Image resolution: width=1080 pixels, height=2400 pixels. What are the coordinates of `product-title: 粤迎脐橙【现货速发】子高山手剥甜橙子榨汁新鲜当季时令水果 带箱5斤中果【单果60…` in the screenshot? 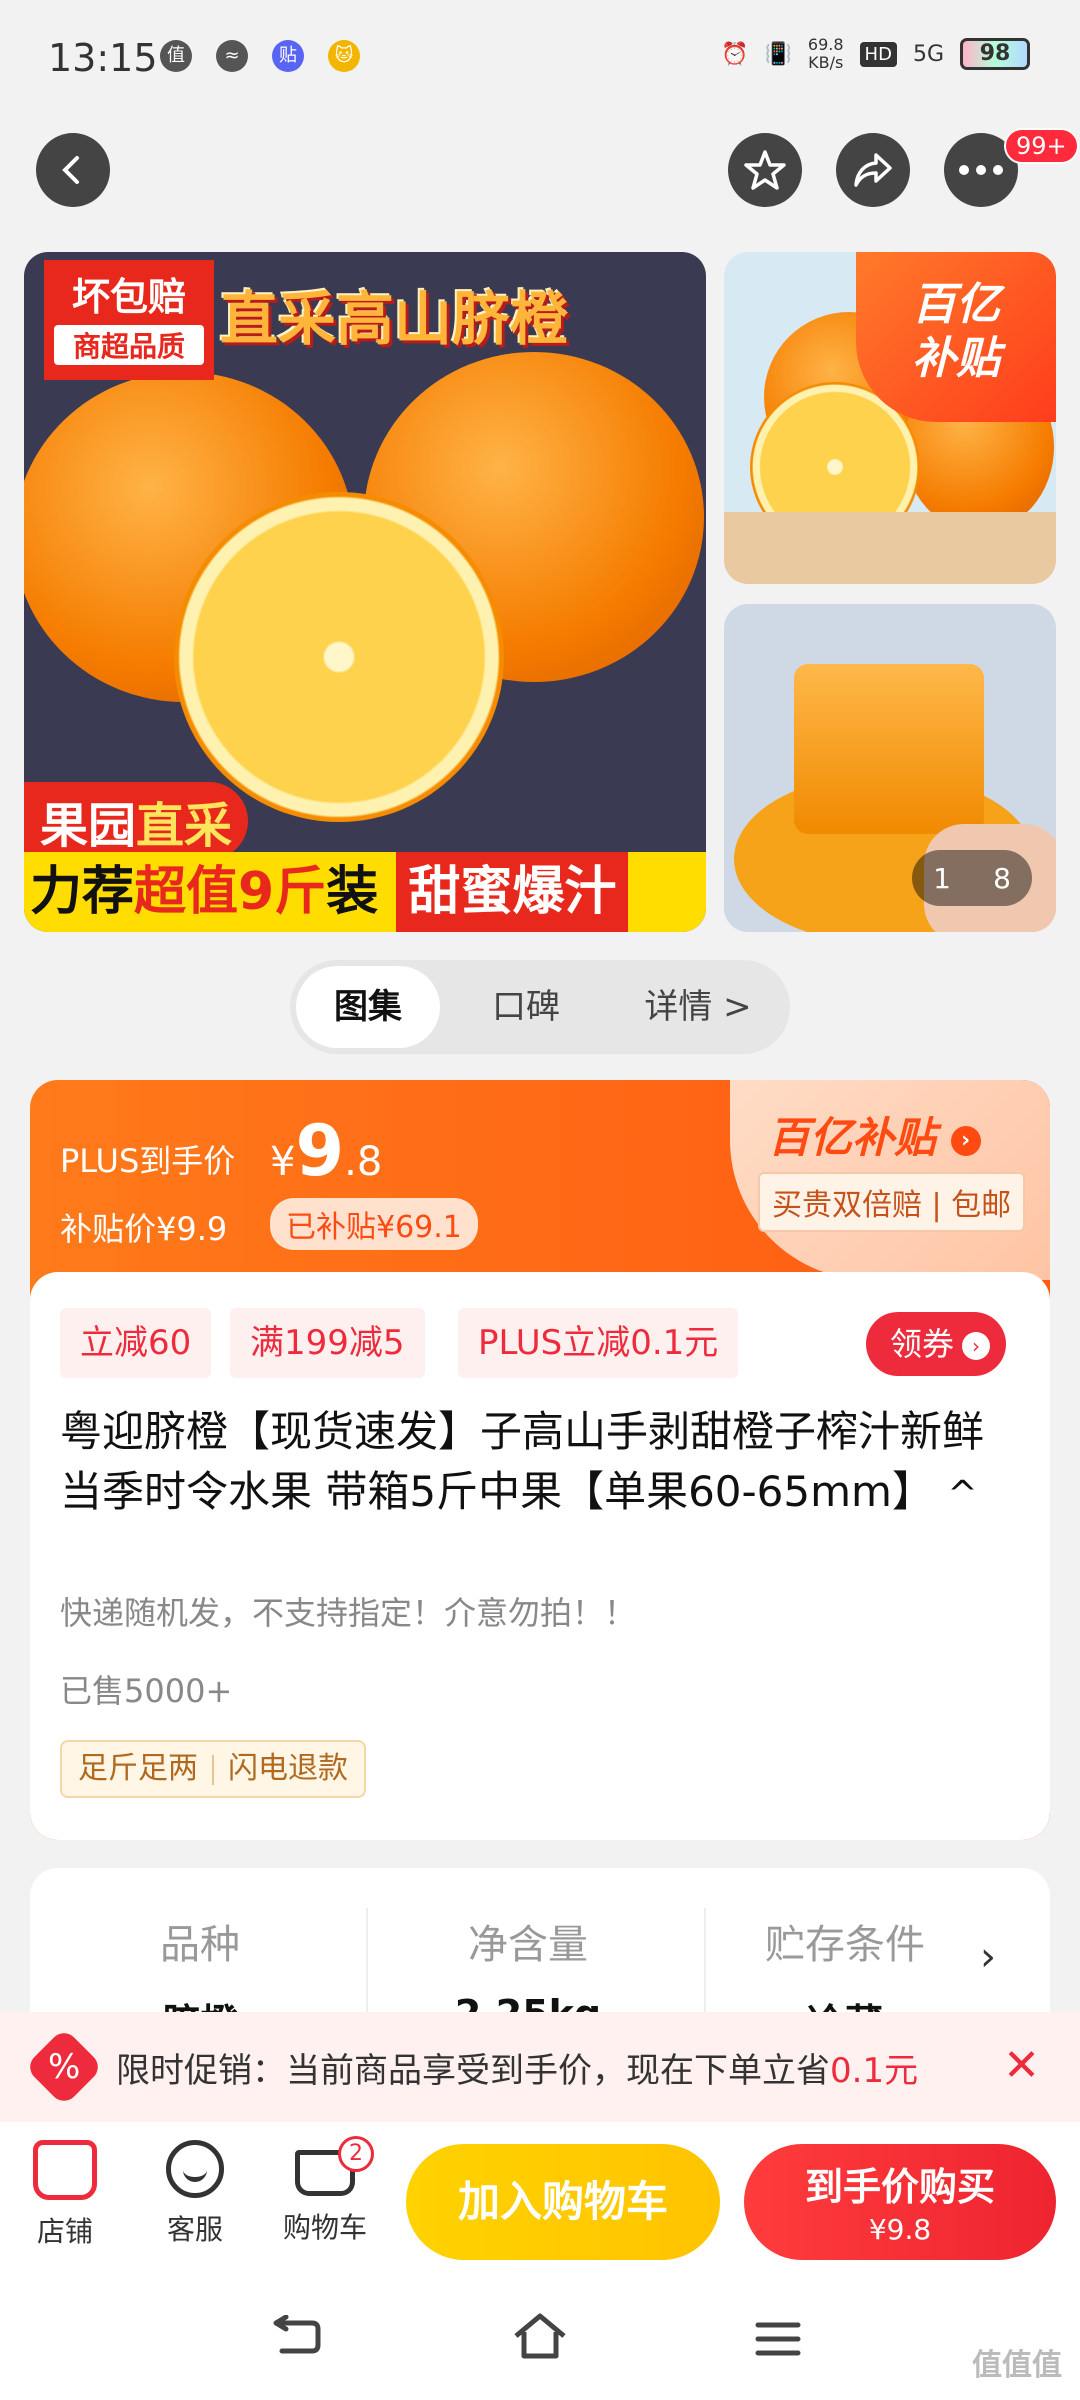 It's located at (522, 1461).